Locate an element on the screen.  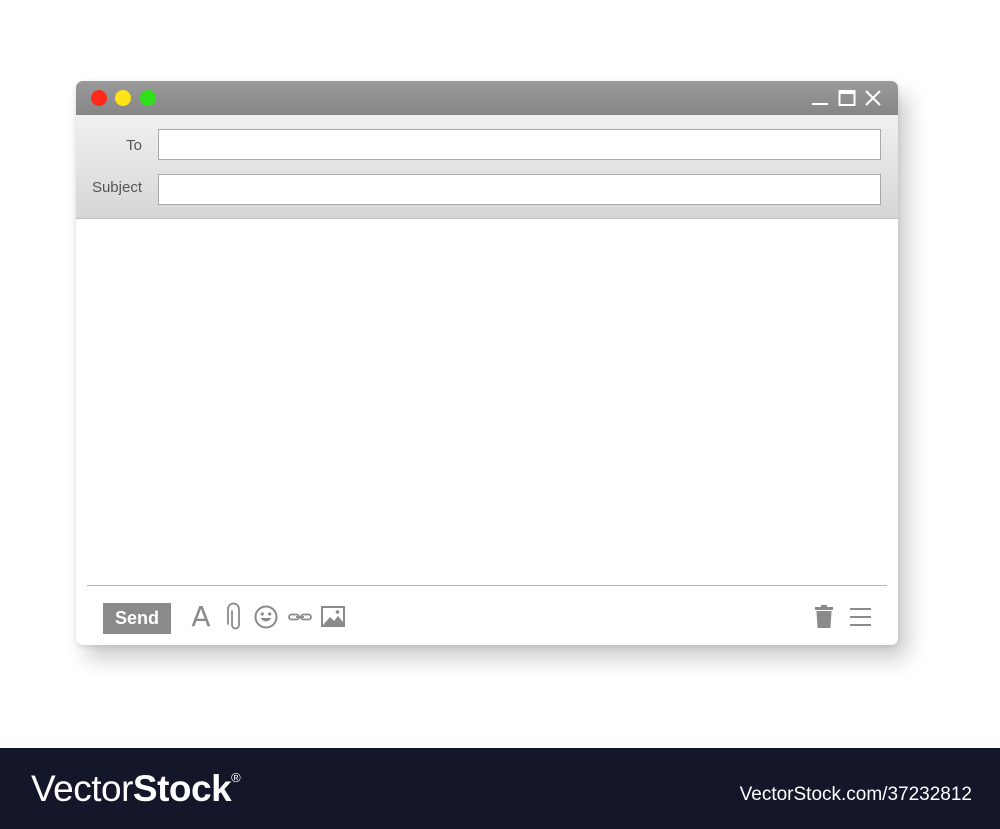
image-icon is located at coordinates (333, 617).